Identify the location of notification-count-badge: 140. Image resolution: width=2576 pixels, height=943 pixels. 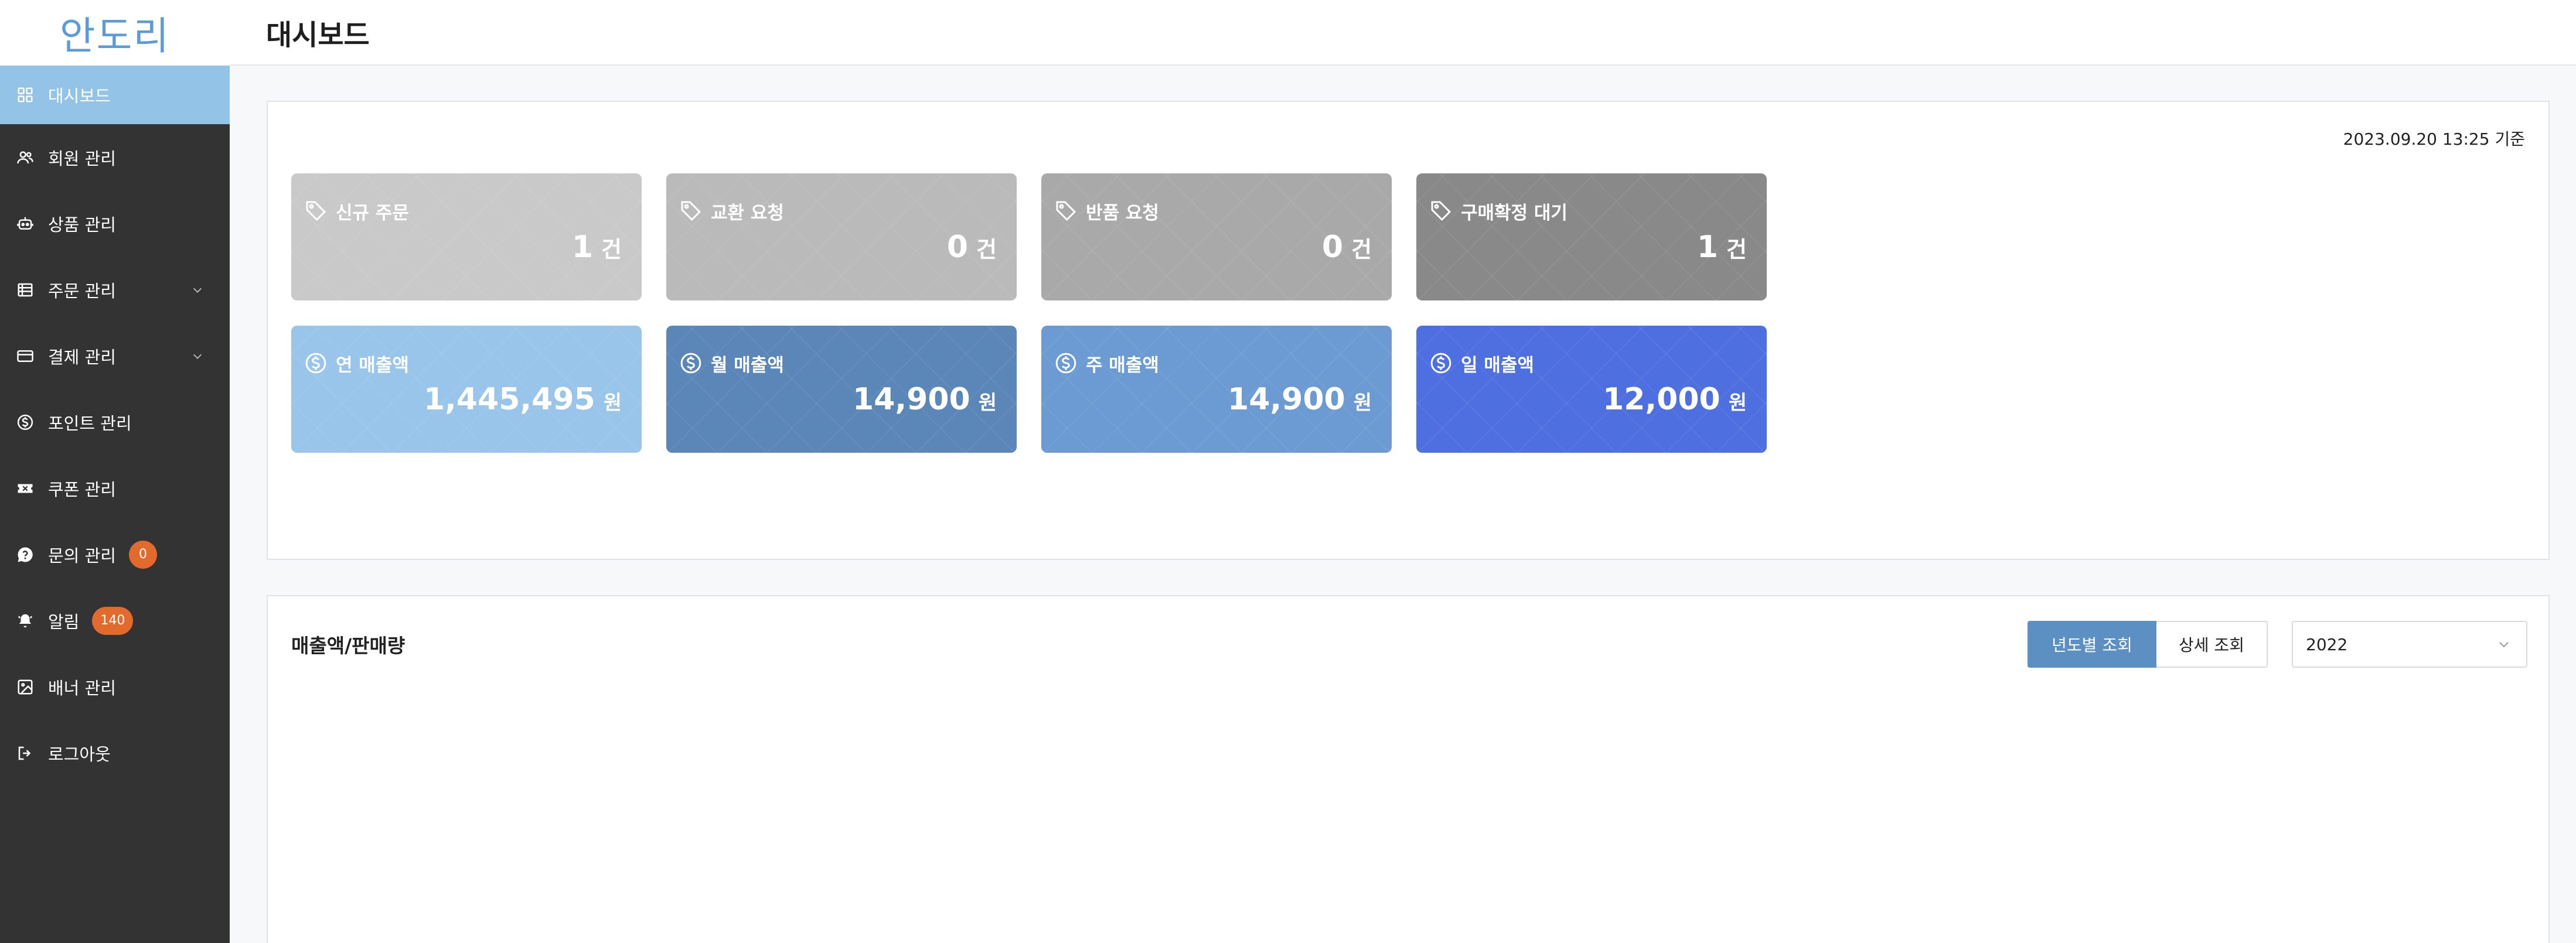
(113, 620).